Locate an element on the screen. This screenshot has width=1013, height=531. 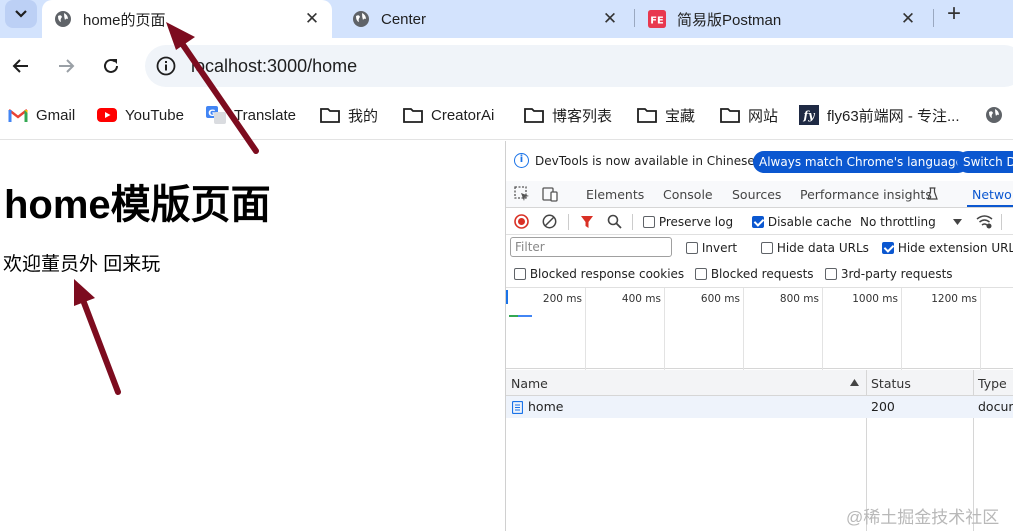
bookmark-label: CreatorAi is located at coordinates (463, 115).